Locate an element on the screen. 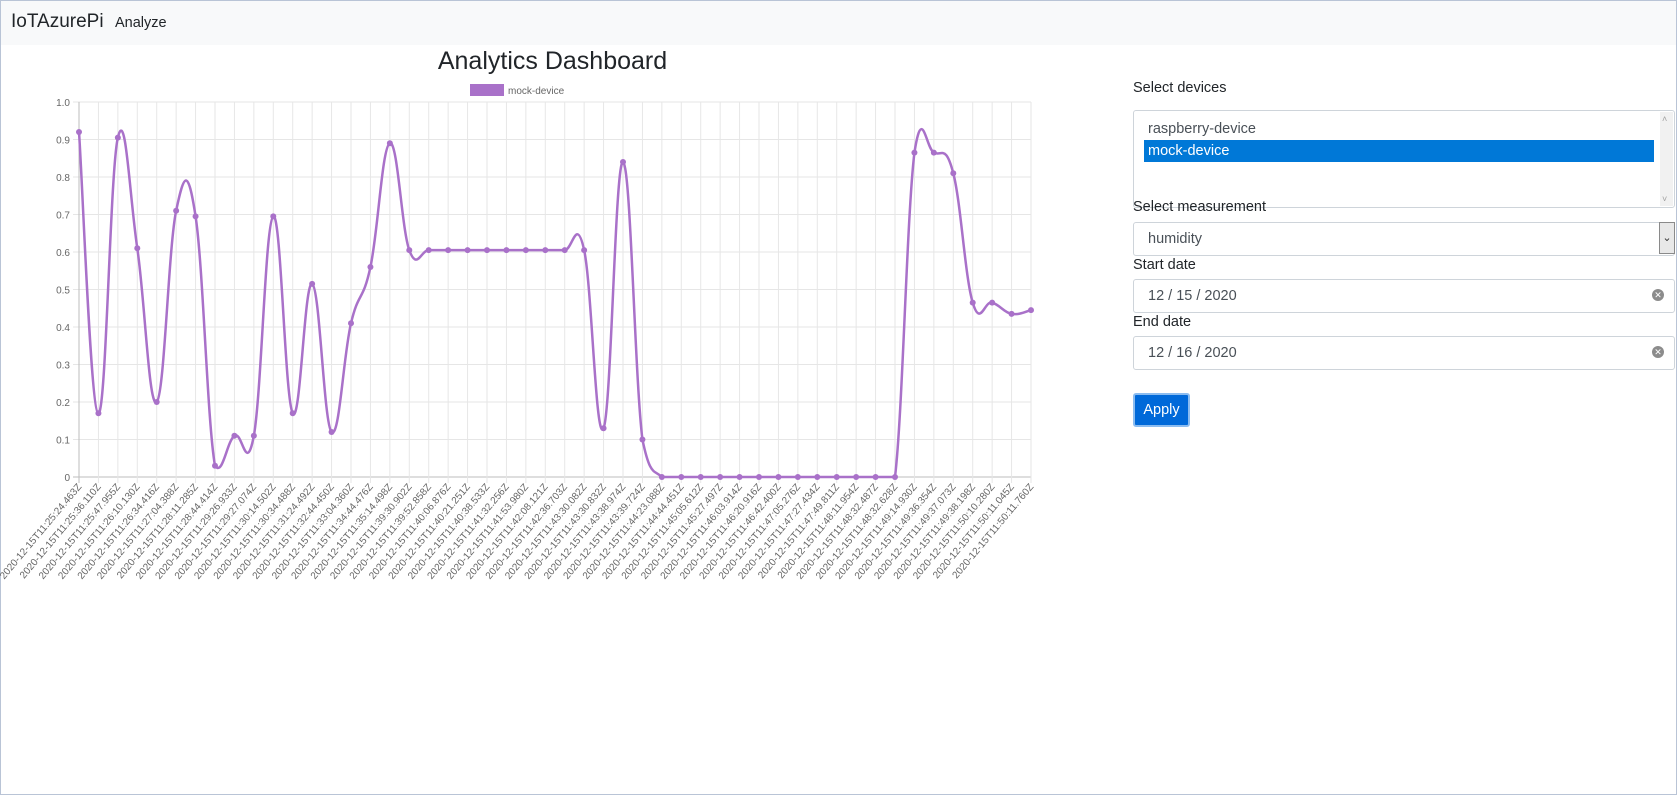 This screenshot has height=795, width=1677. y-tick-label: 0.9 is located at coordinates (63, 141).